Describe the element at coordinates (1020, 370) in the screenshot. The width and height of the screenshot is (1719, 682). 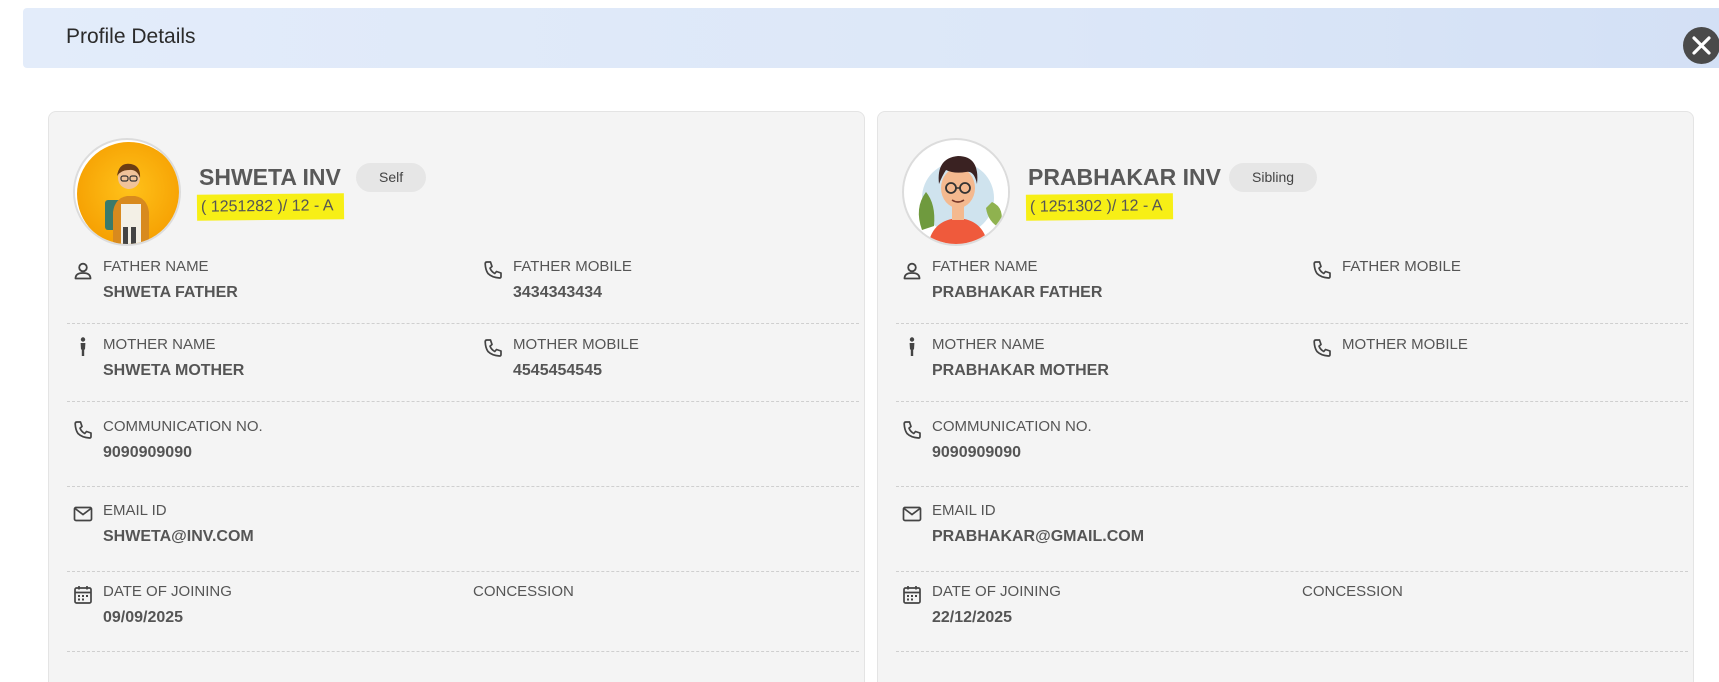
I see `mother-name-value: PRABHAKAR MOTHER` at that location.